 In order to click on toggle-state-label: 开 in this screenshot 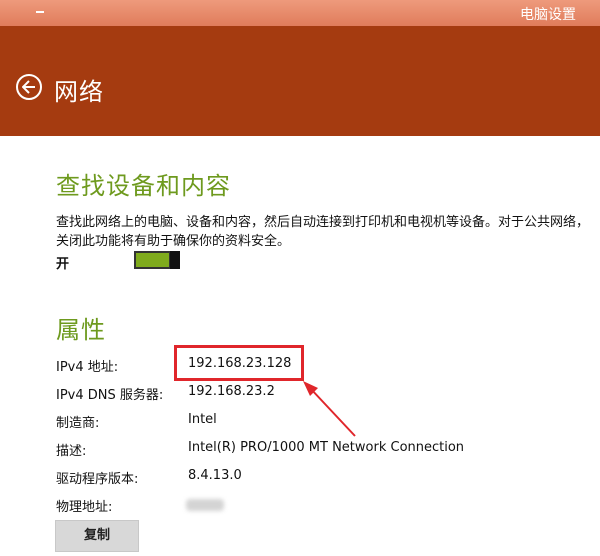, I will do `click(63, 264)`.